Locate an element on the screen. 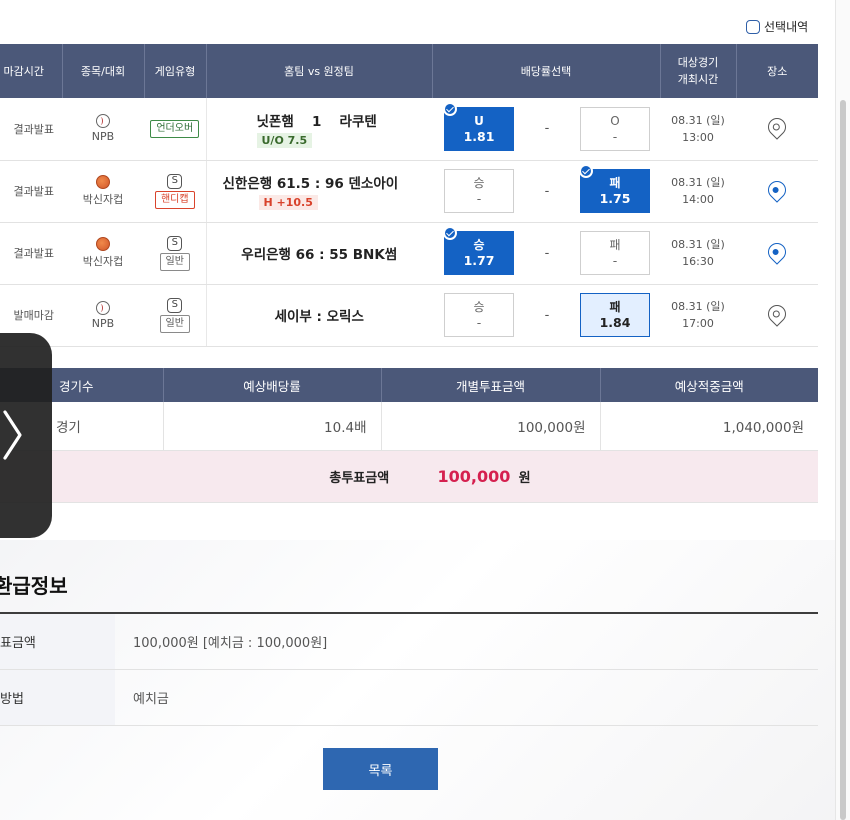  refund-method-value: 예치금 is located at coordinates (151, 699).